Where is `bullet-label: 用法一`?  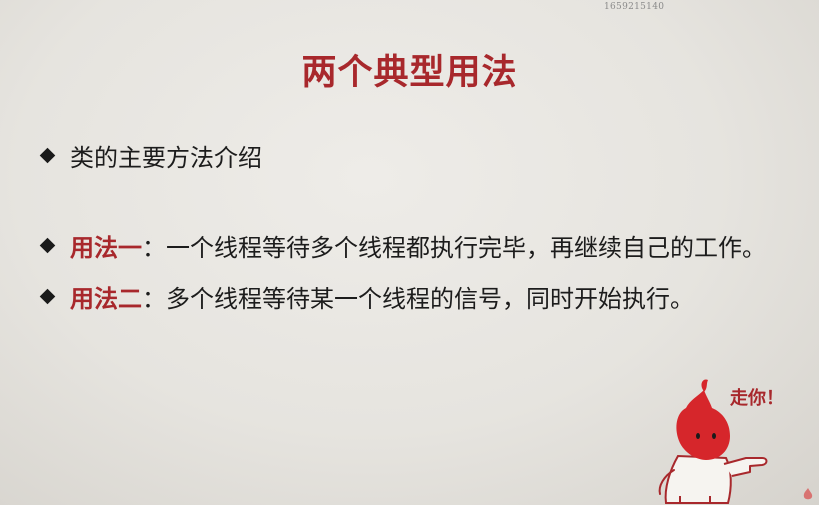
bullet-label: 用法一 is located at coordinates (106, 248).